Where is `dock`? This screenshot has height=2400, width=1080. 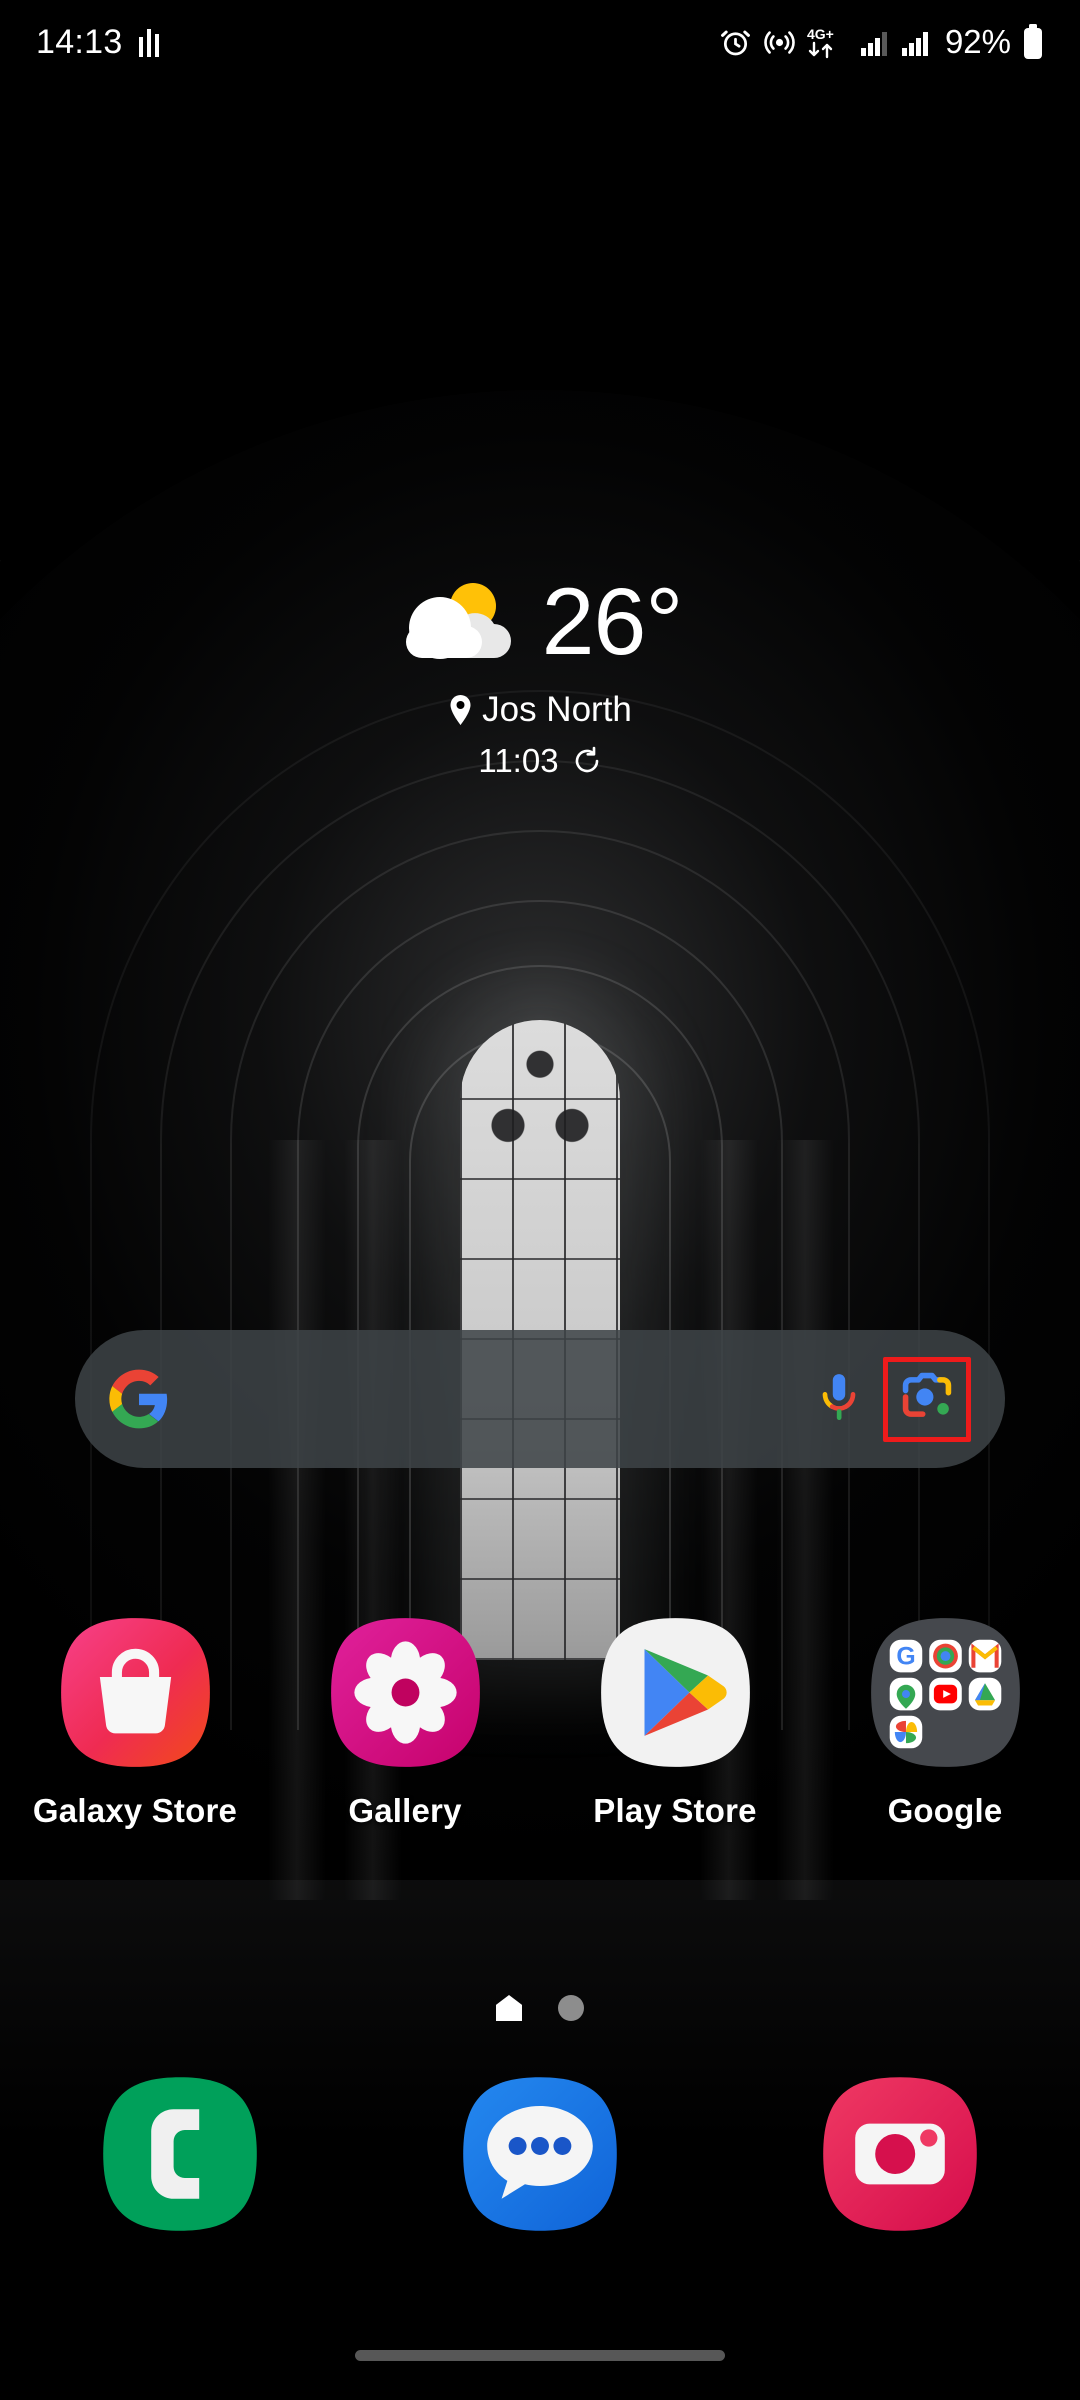
dock is located at coordinates (540, 2154).